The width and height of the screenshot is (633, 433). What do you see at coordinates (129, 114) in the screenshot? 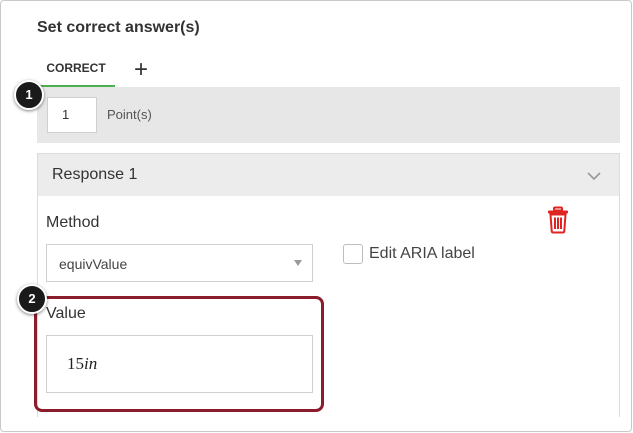
I see `points-label: Point(s)` at bounding box center [129, 114].